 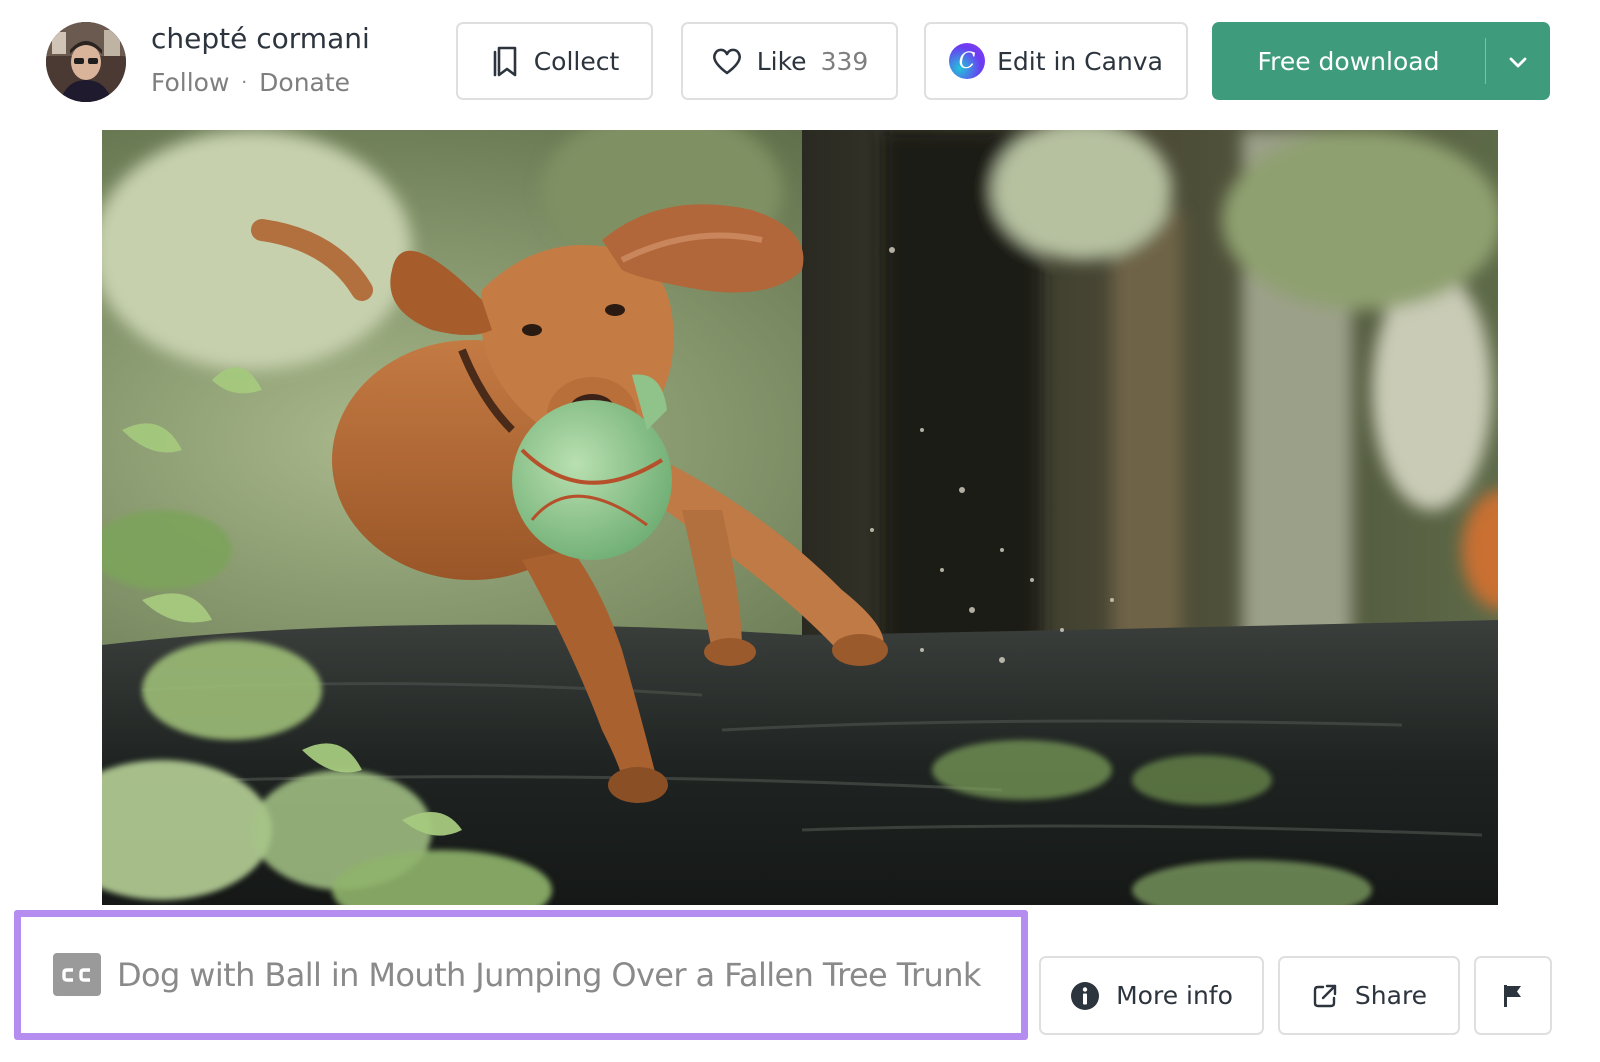 What do you see at coordinates (1325, 996) in the screenshot?
I see `external-link-icon` at bounding box center [1325, 996].